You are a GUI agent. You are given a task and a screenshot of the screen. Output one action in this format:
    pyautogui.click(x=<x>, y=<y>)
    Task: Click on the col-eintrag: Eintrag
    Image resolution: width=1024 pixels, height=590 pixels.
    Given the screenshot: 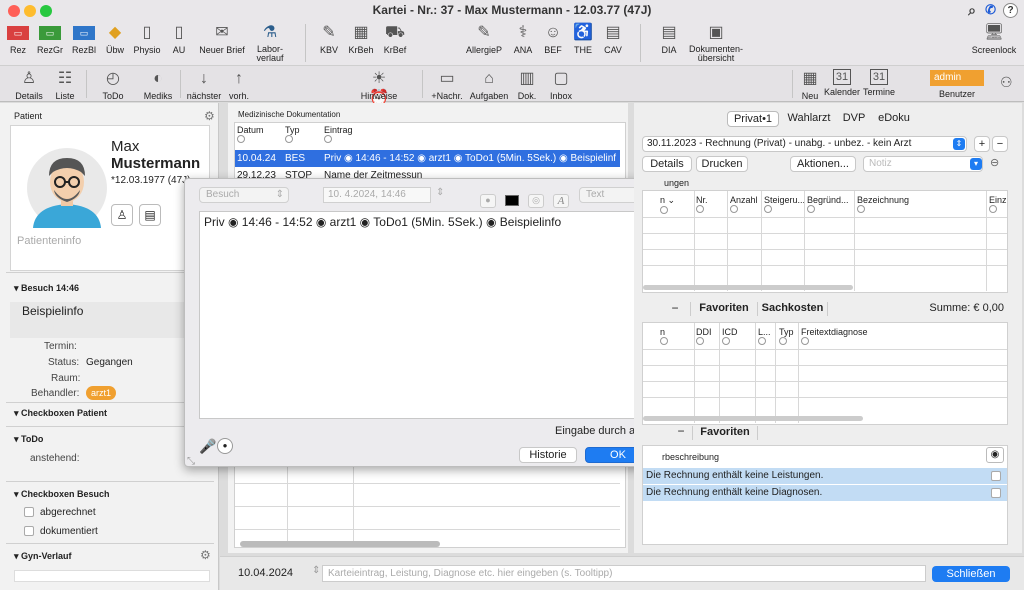 What is the action you would take?
    pyautogui.click(x=338, y=135)
    